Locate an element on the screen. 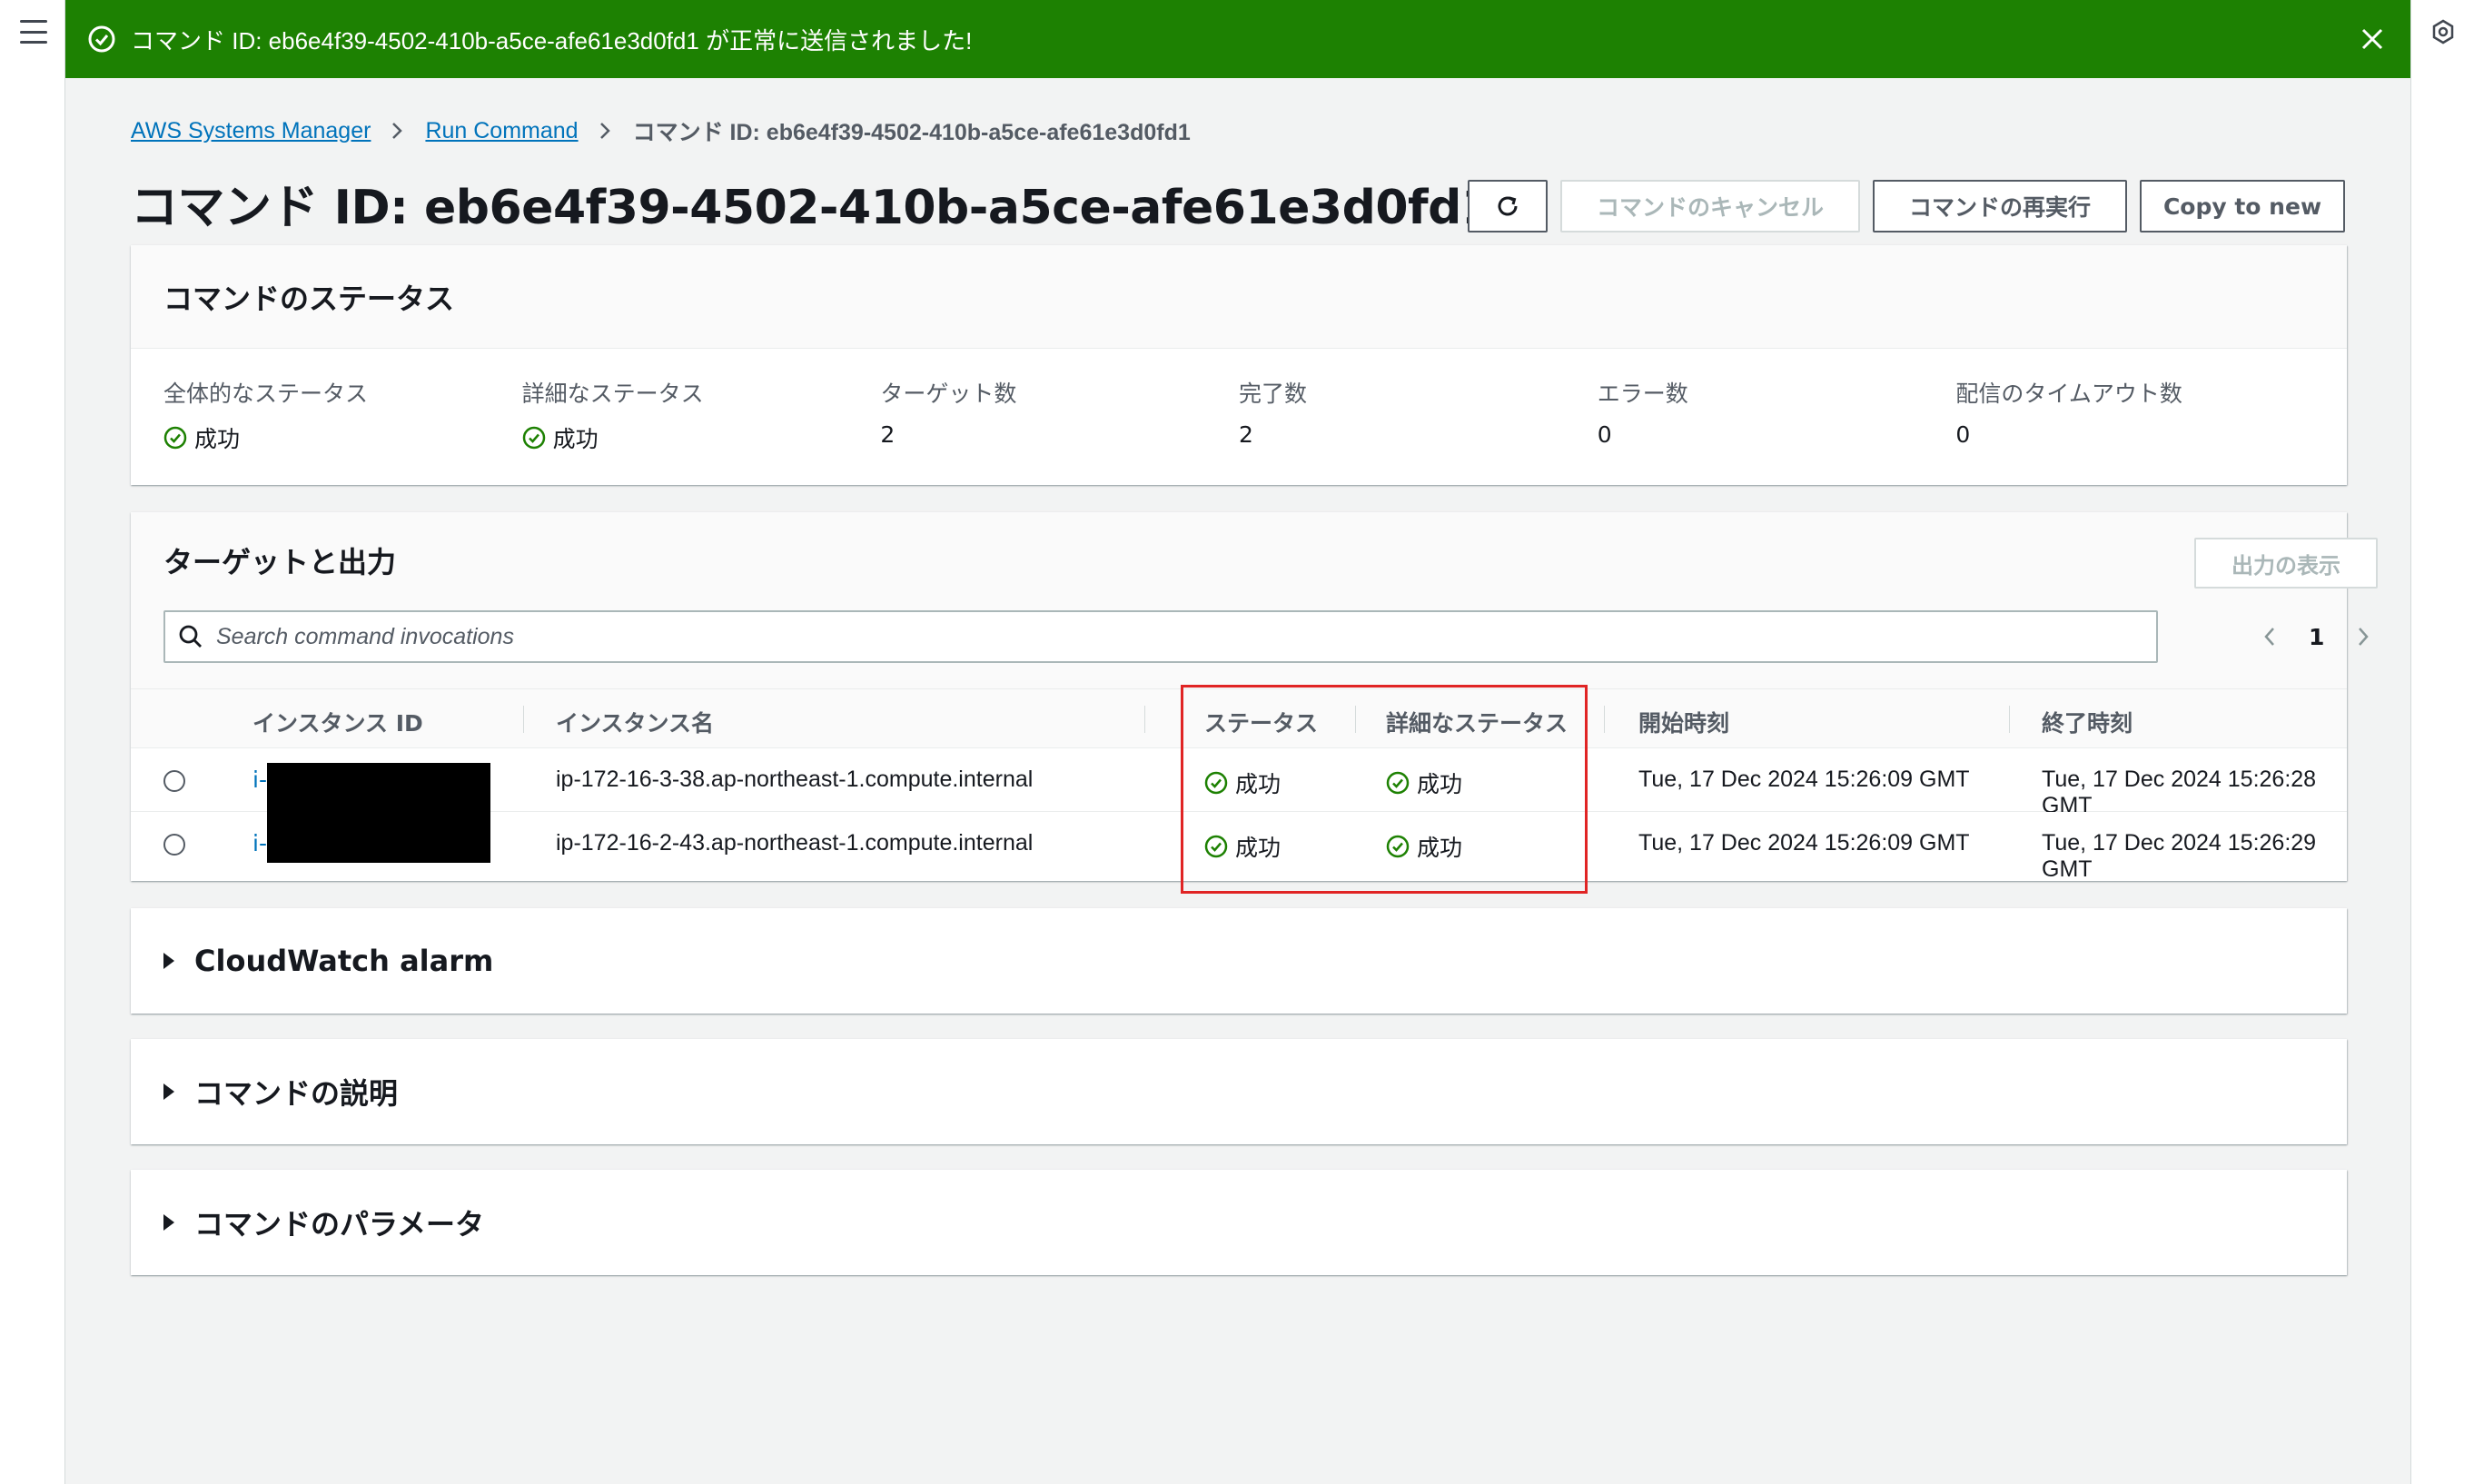 The image size is (2474, 1484). refresh-icon is located at coordinates (1508, 206).